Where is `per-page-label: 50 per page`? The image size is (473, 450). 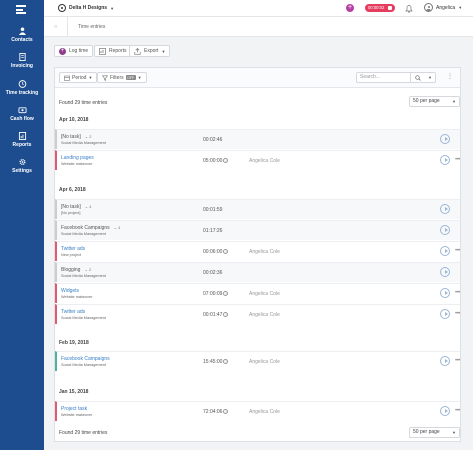
per-page-label: 50 per page is located at coordinates (426, 101).